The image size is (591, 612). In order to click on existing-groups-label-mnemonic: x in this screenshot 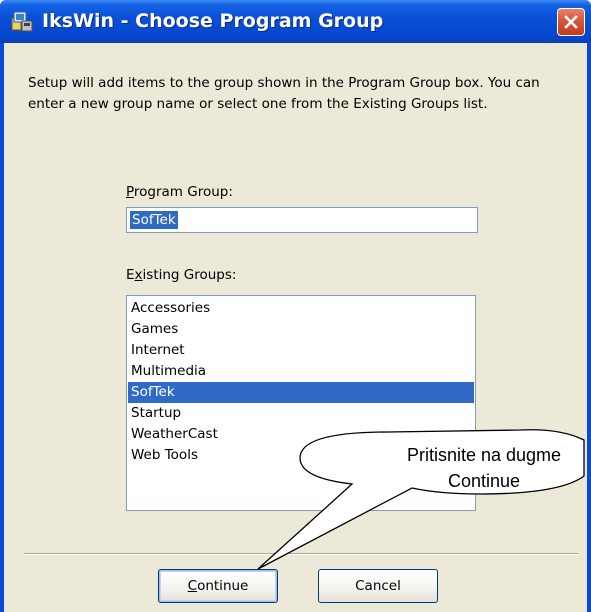, I will do `click(138, 275)`.